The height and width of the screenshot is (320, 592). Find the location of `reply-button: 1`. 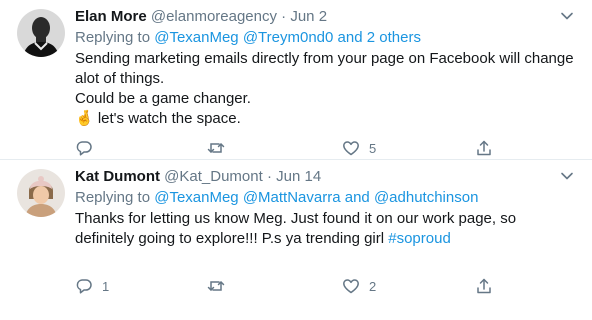

reply-button: 1 is located at coordinates (92, 286).